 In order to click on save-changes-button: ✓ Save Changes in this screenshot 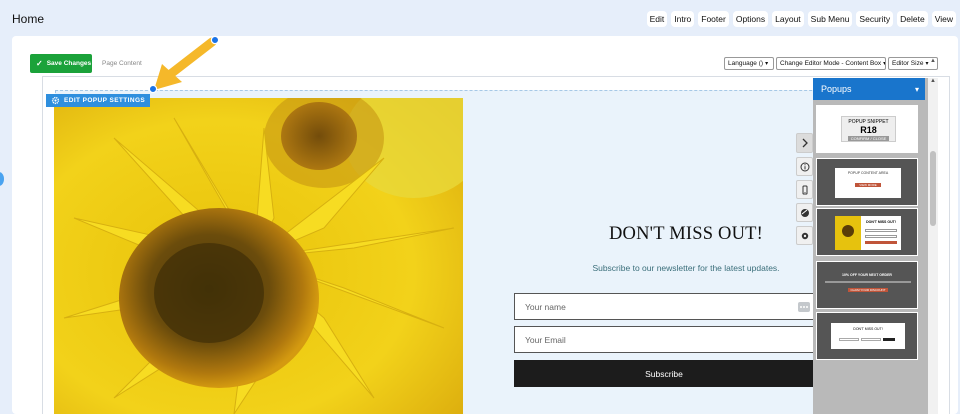, I will do `click(61, 63)`.